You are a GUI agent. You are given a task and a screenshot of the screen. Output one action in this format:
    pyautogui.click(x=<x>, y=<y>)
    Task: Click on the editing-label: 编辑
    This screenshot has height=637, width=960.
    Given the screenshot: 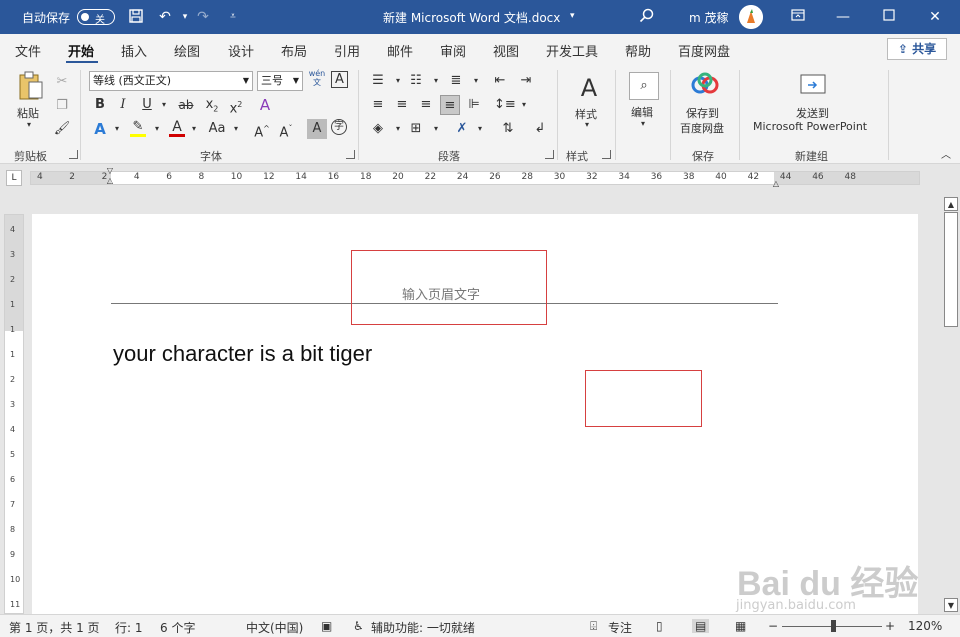 What is the action you would take?
    pyautogui.click(x=642, y=112)
    